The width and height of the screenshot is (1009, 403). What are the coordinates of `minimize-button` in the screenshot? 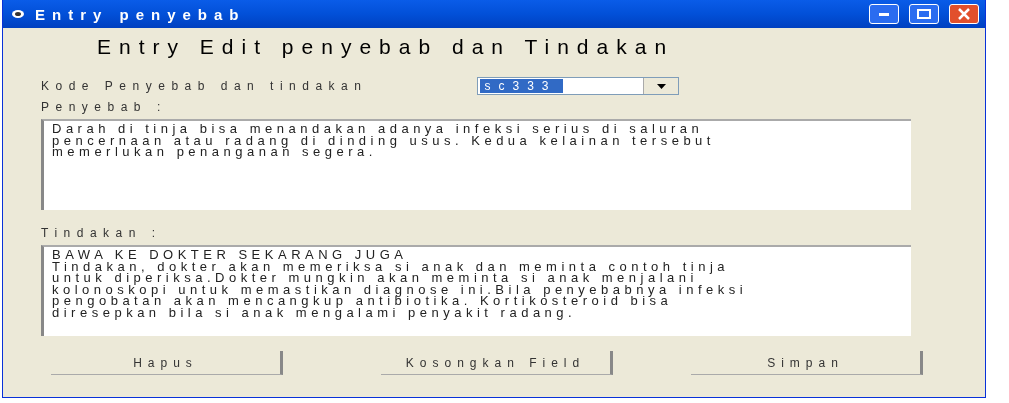 It's located at (884, 14).